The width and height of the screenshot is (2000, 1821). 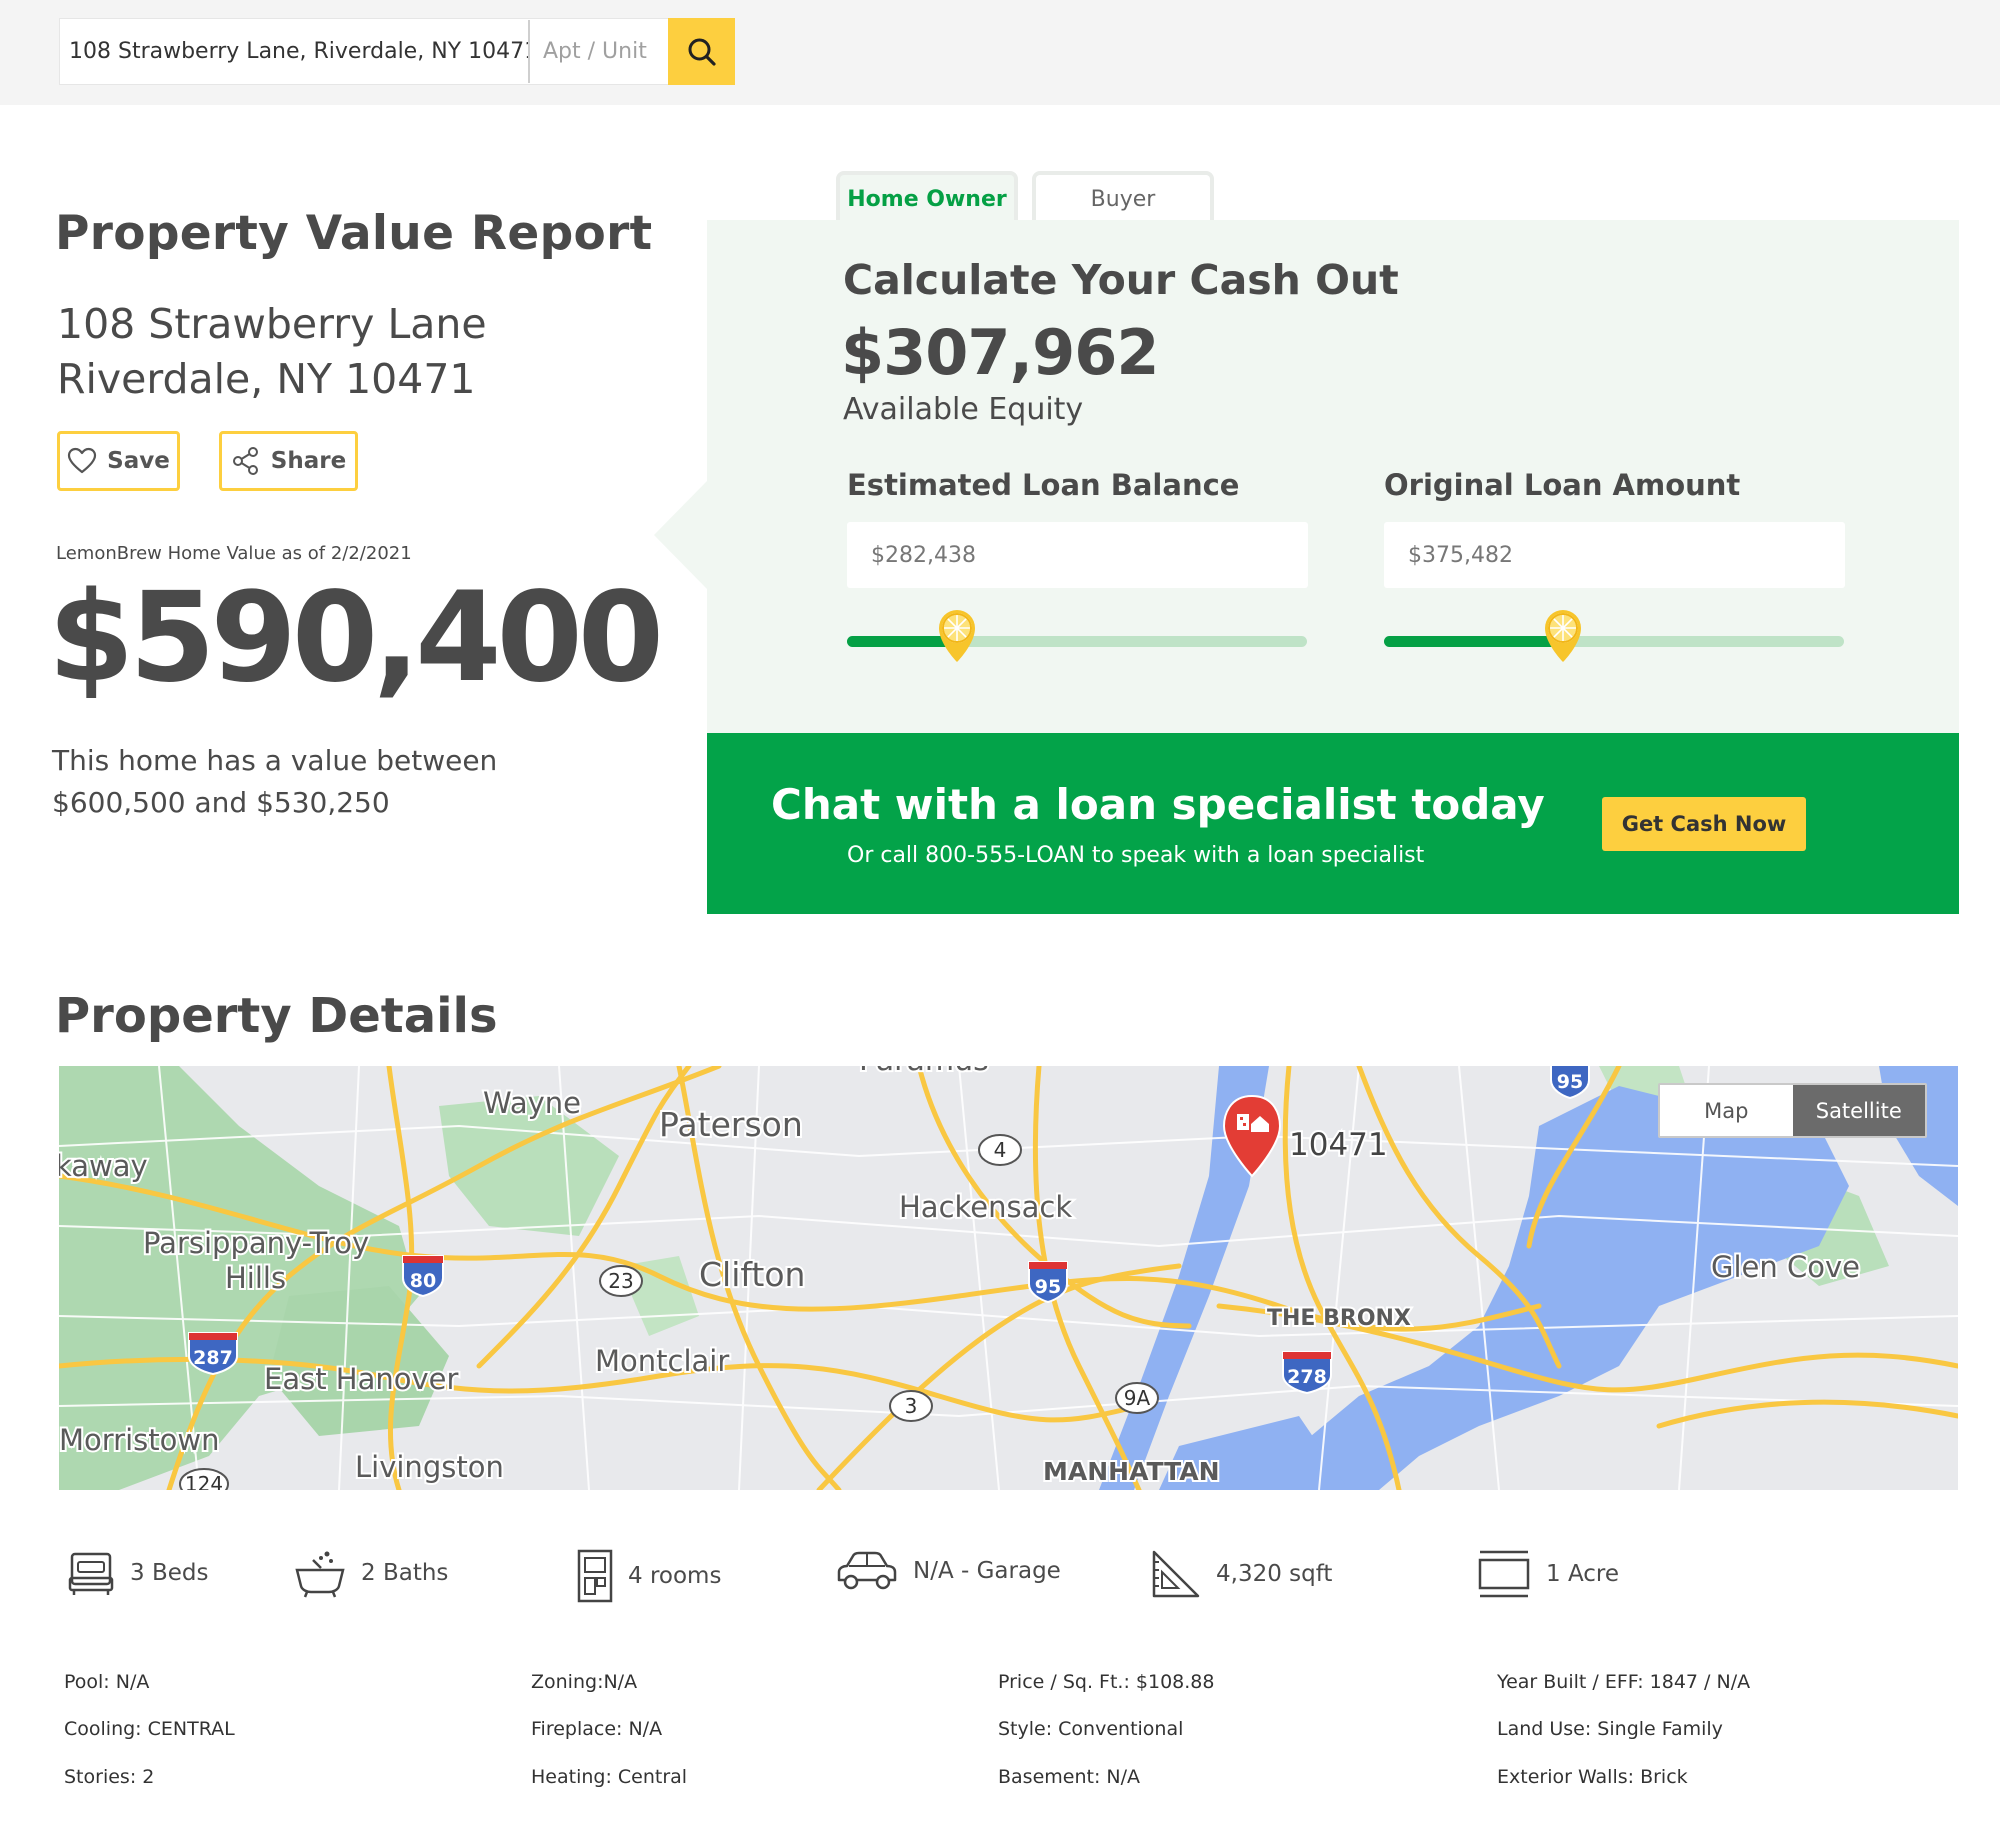 What do you see at coordinates (82, 460) in the screenshot?
I see `heart-icon` at bounding box center [82, 460].